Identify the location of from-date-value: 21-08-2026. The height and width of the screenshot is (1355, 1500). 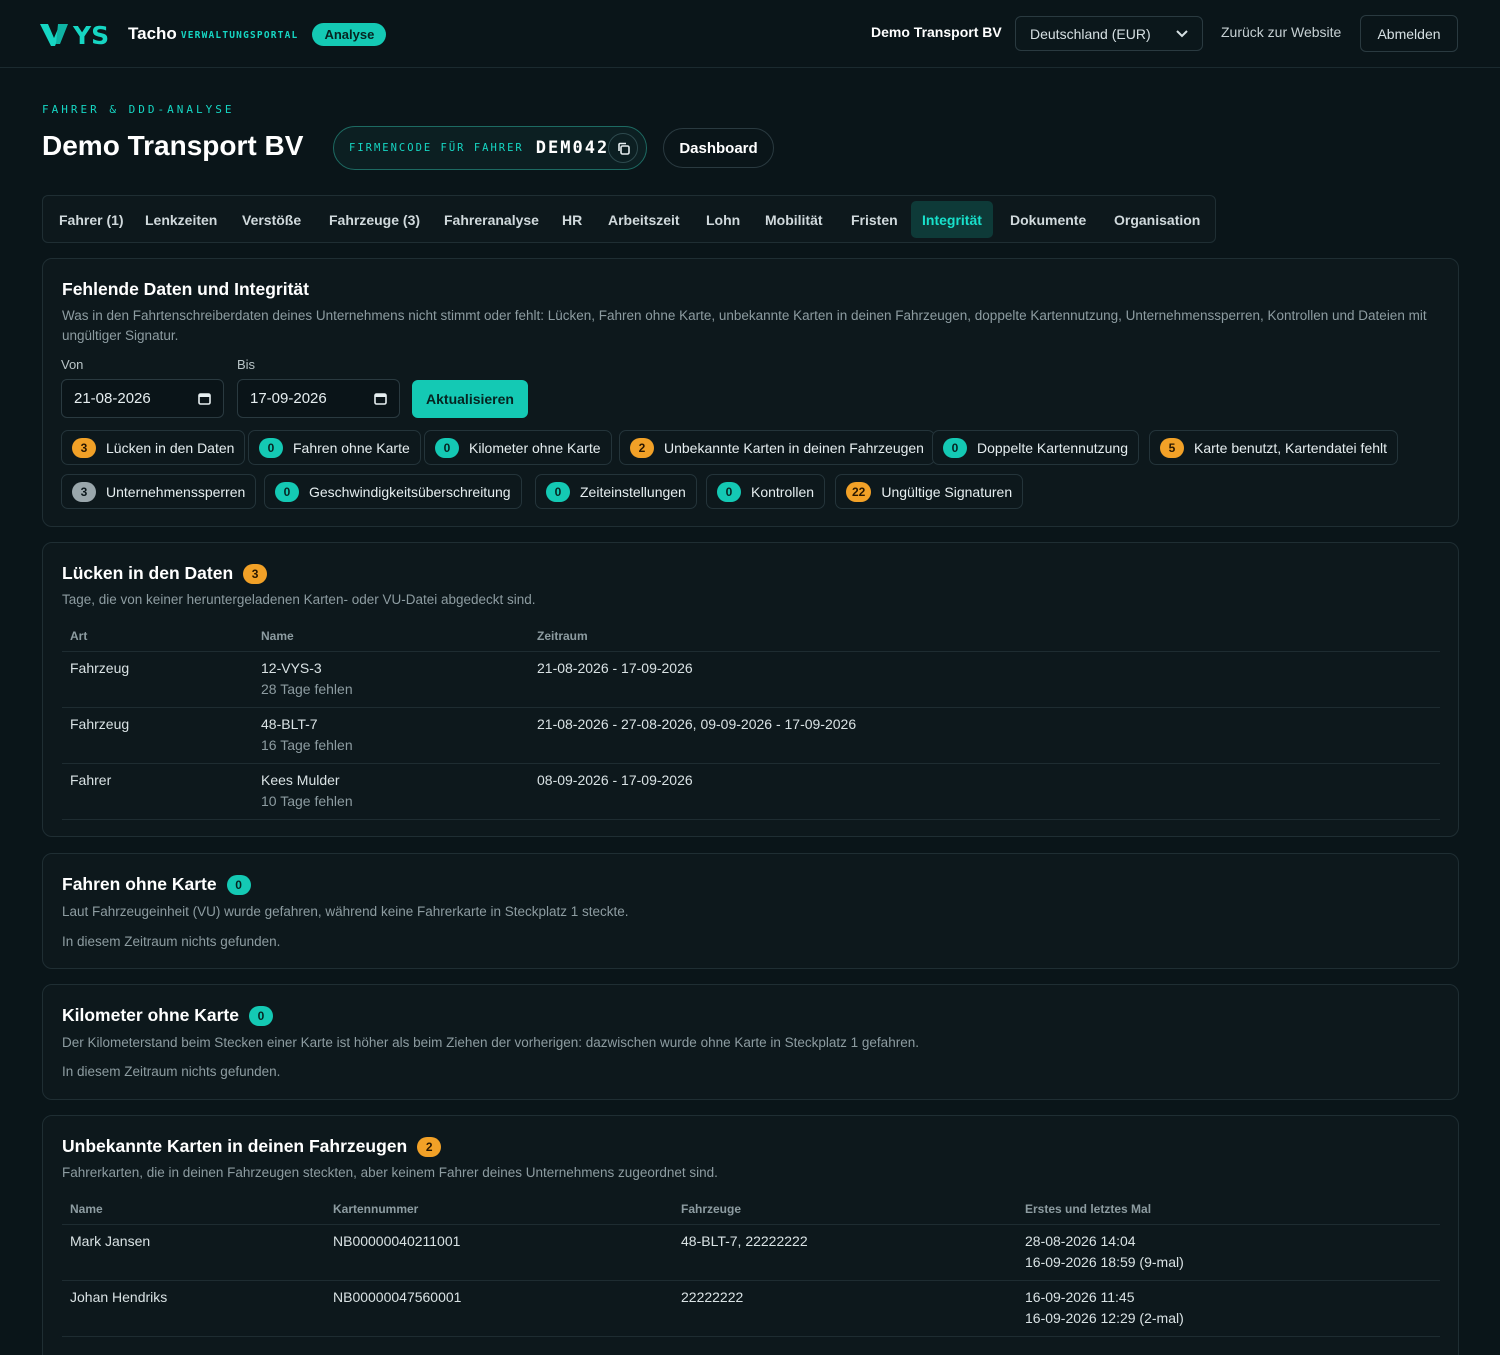
(112, 398).